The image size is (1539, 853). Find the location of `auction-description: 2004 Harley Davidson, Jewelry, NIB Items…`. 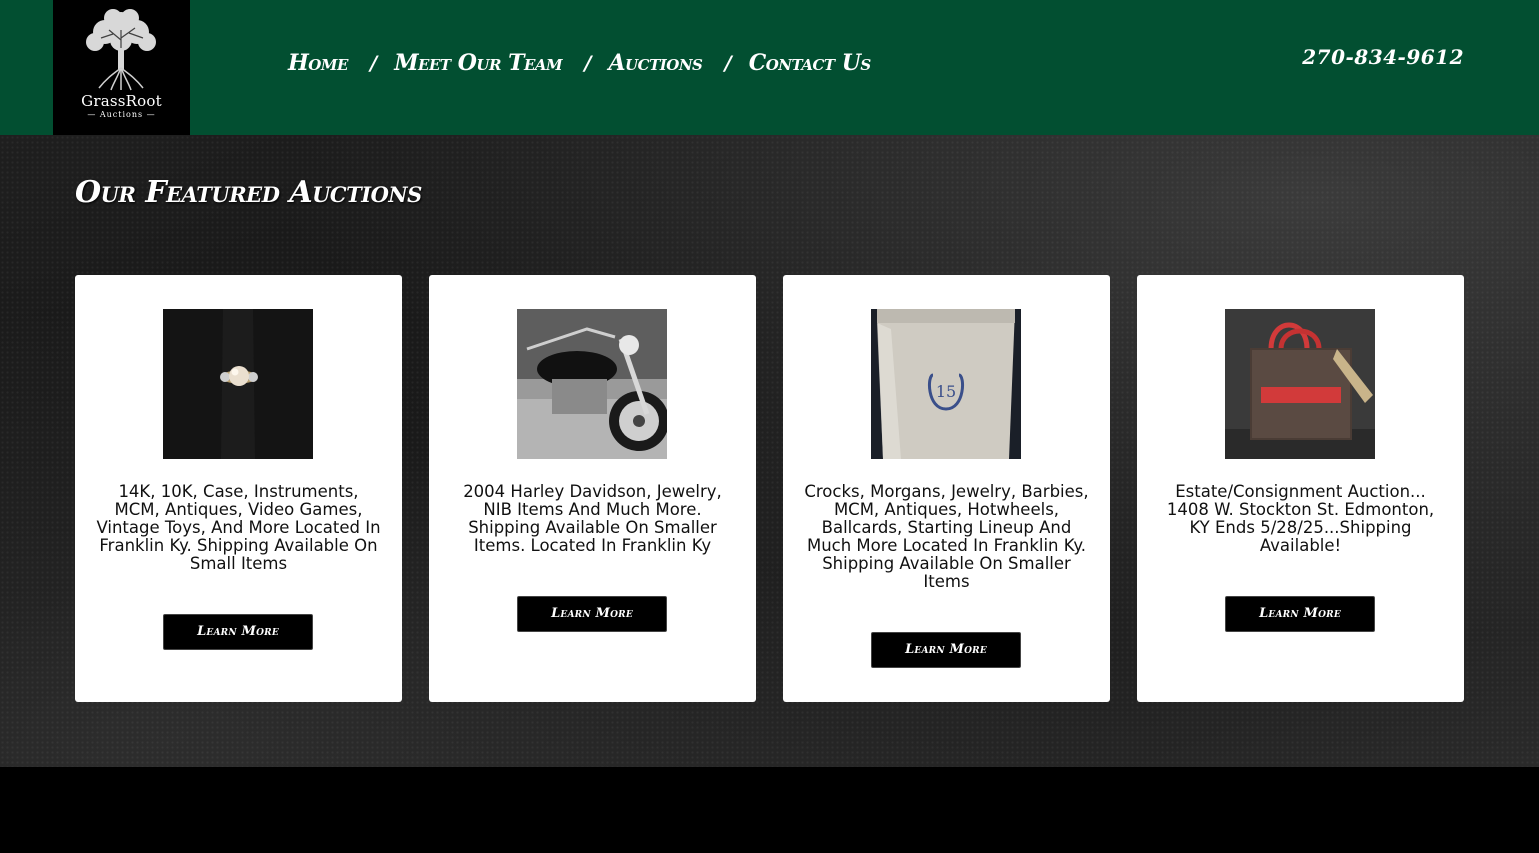

auction-description: 2004 Harley Davidson, Jewelry, NIB Items… is located at coordinates (592, 518).